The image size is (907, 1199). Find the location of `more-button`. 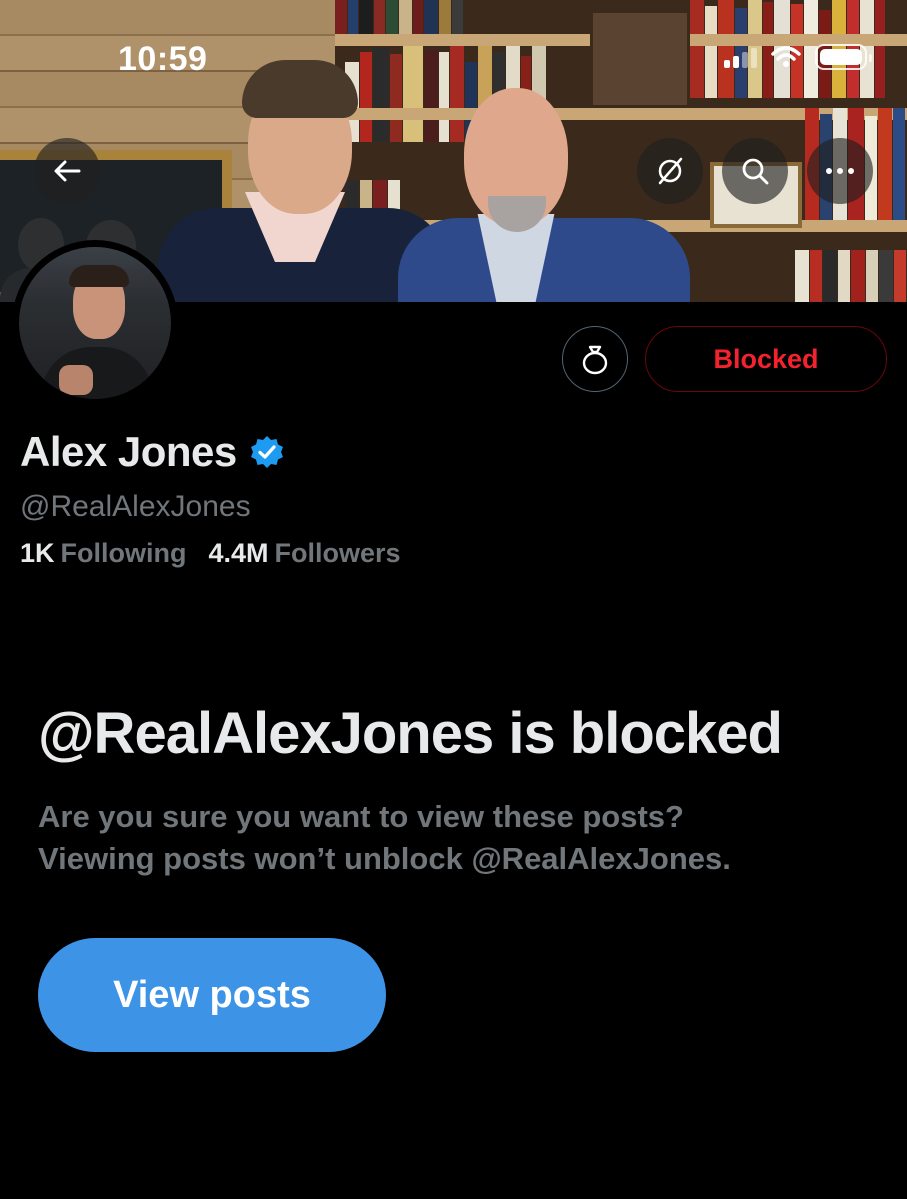

more-button is located at coordinates (840, 171).